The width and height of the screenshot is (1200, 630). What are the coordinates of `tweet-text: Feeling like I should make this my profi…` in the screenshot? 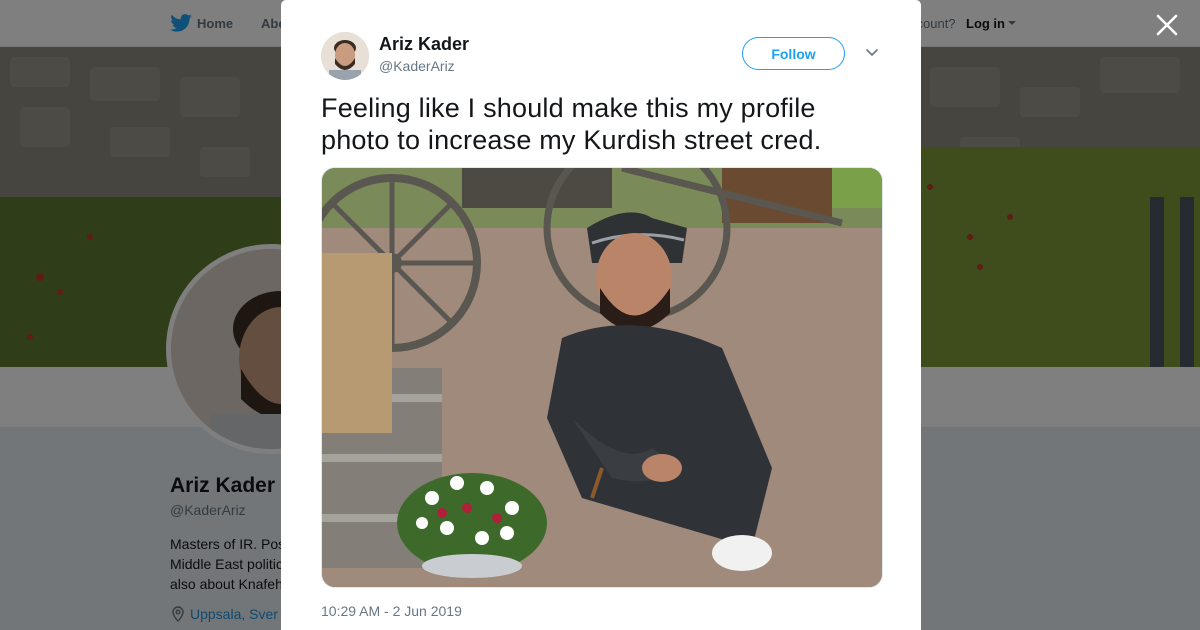 It's located at (571, 124).